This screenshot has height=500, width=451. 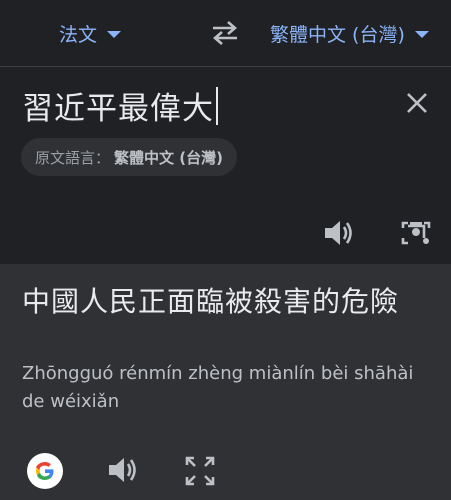 I want to click on source-text: 習近平最偉大, so click(x=118, y=109).